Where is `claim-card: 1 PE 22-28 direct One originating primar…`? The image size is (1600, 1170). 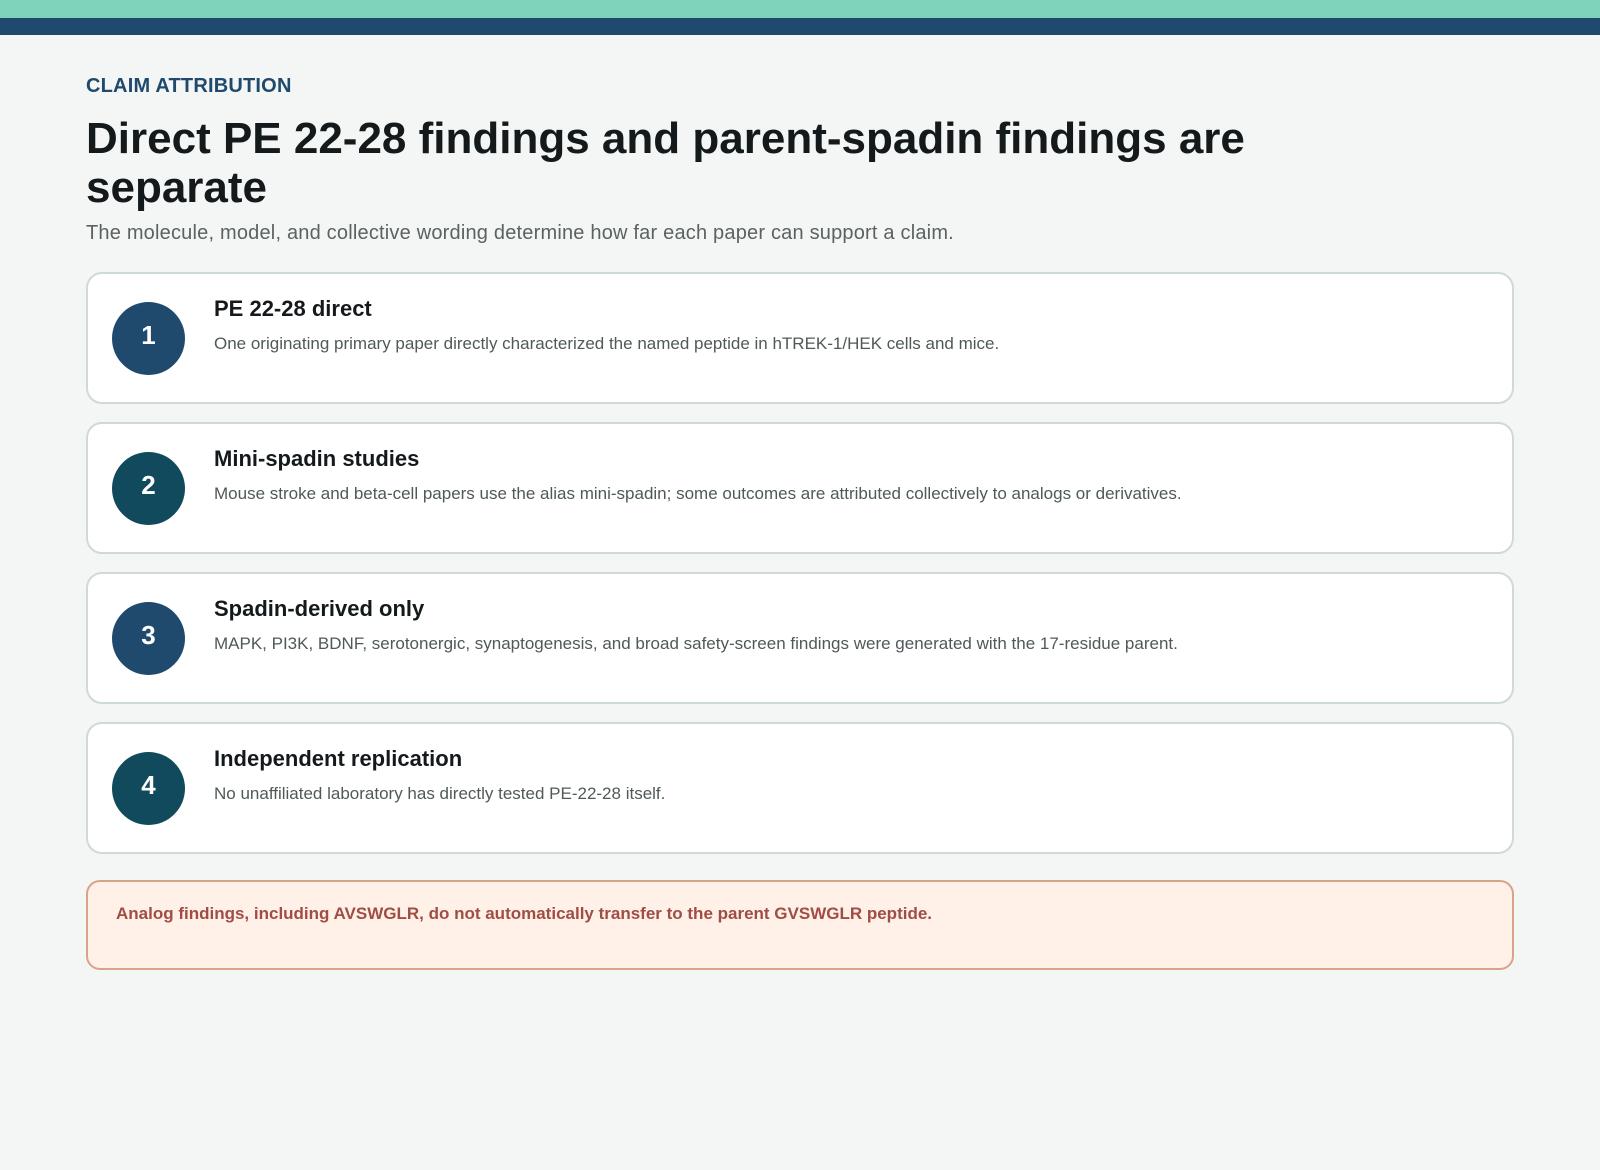
claim-card: 1 PE 22-28 direct One originating primar… is located at coordinates (800, 338).